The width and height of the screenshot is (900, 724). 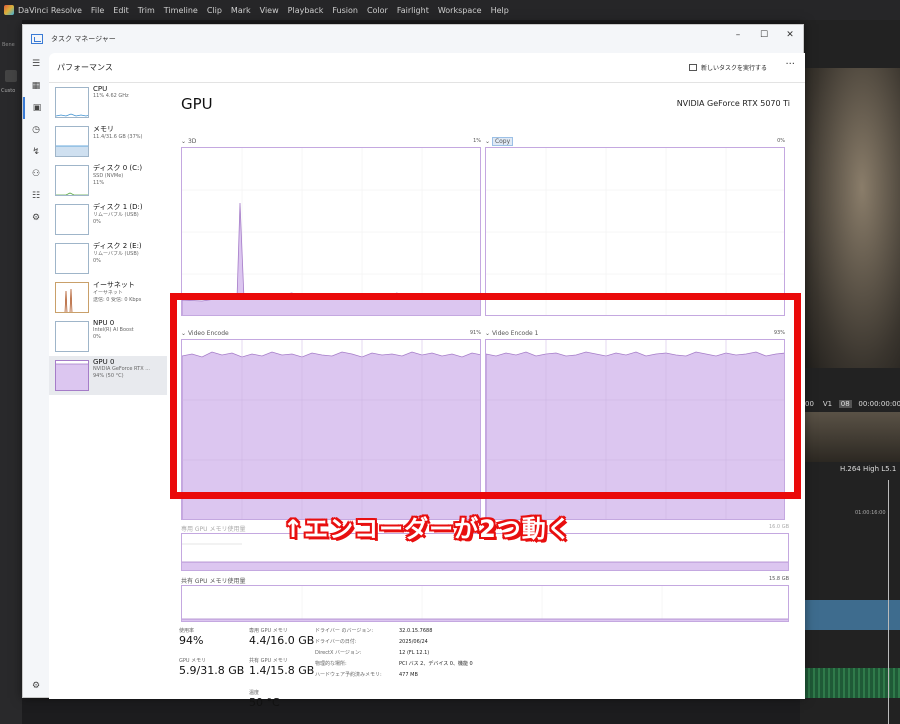 What do you see at coordinates (36, 86) in the screenshot?
I see `processes-icon: ▦` at bounding box center [36, 86].